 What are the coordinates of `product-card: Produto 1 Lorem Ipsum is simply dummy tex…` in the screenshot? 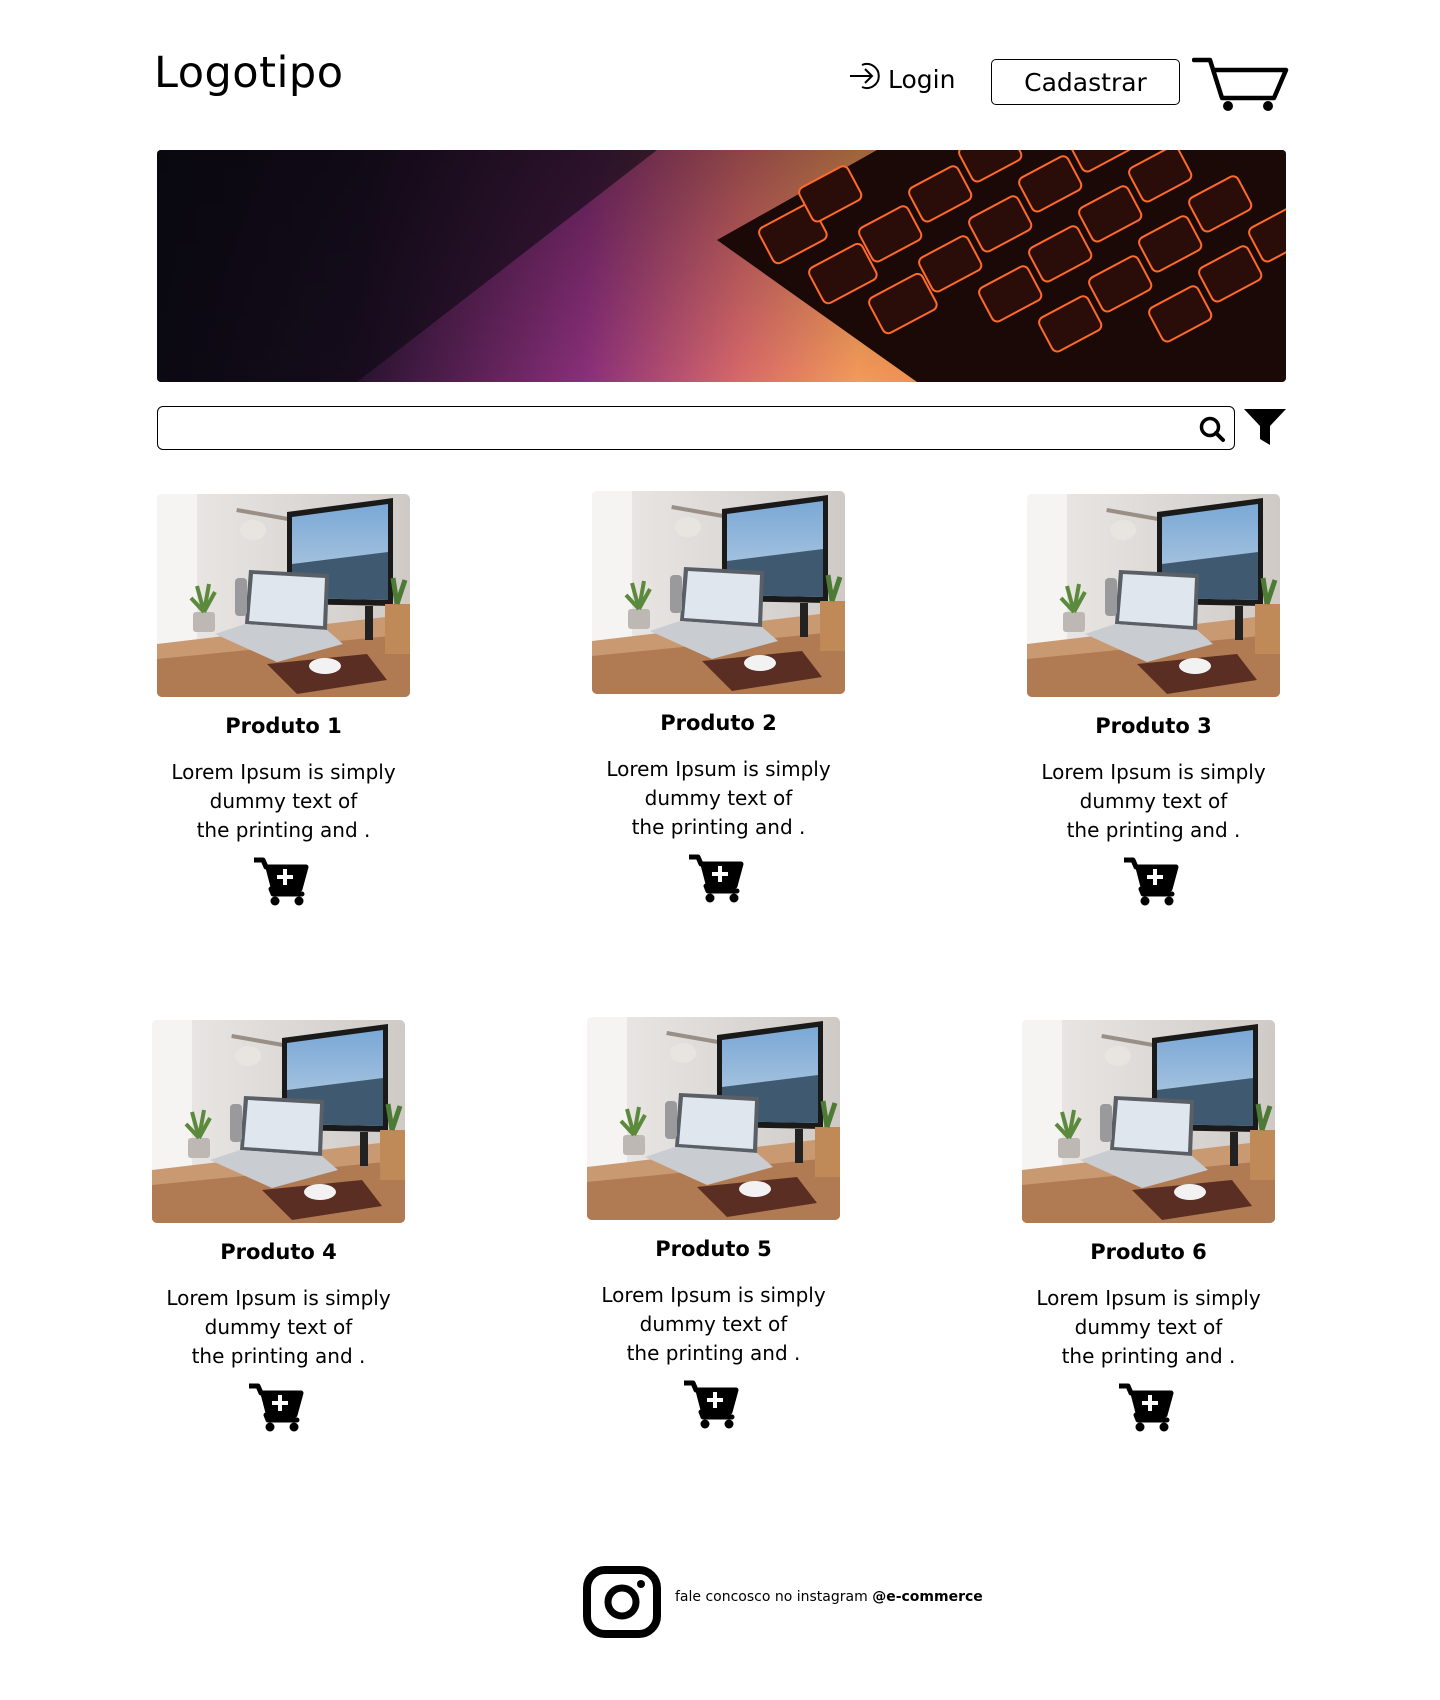 It's located at (297, 700).